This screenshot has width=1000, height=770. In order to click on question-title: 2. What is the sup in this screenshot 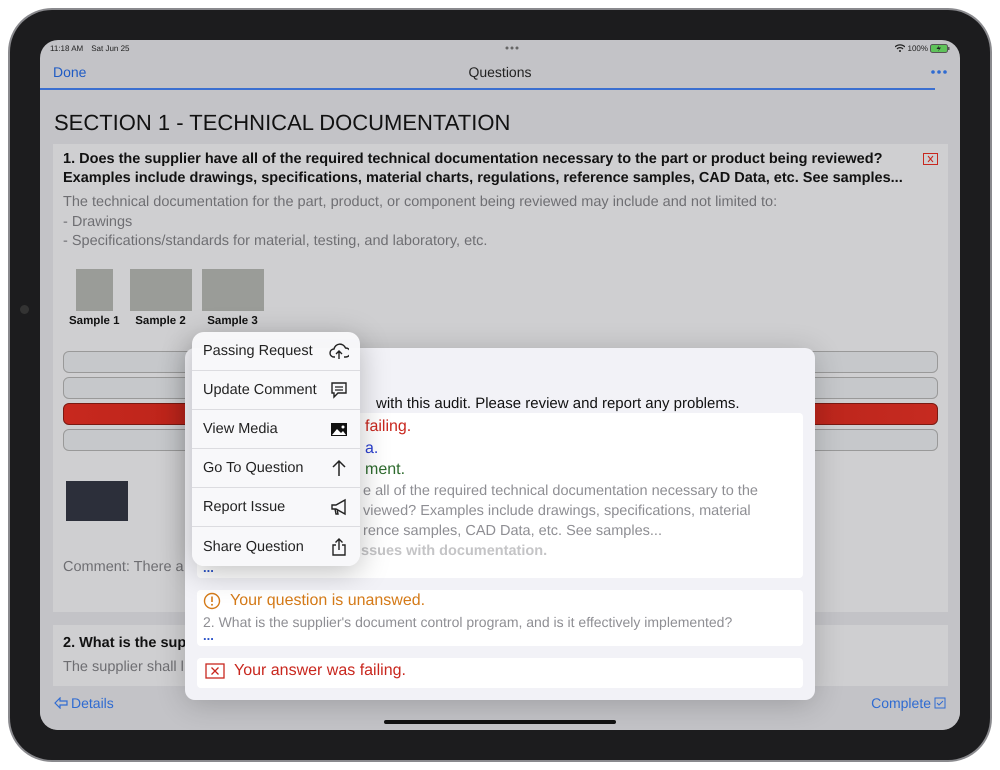, I will do `click(124, 643)`.